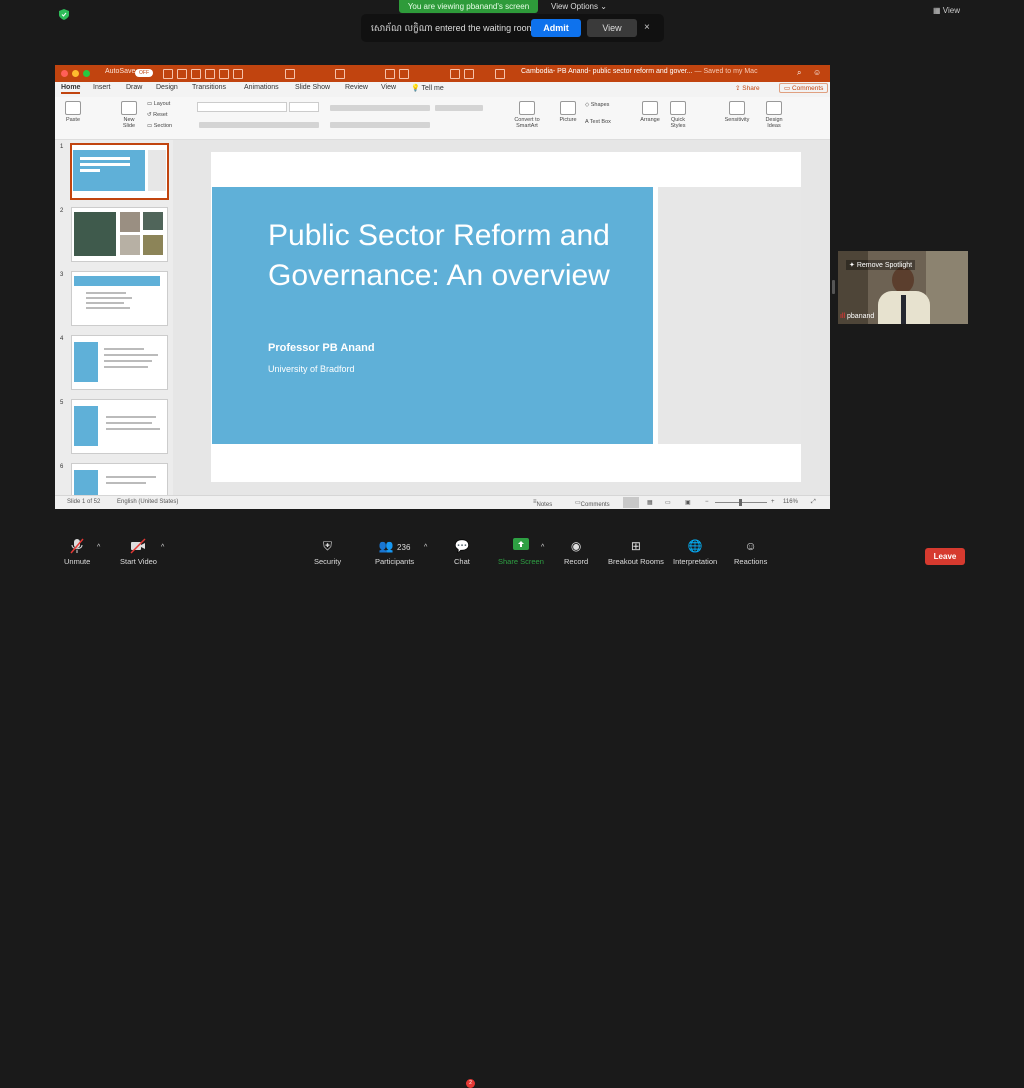 This screenshot has width=1024, height=1088. I want to click on remove-spotlight-button: ✦ Remove Spotlight, so click(881, 265).